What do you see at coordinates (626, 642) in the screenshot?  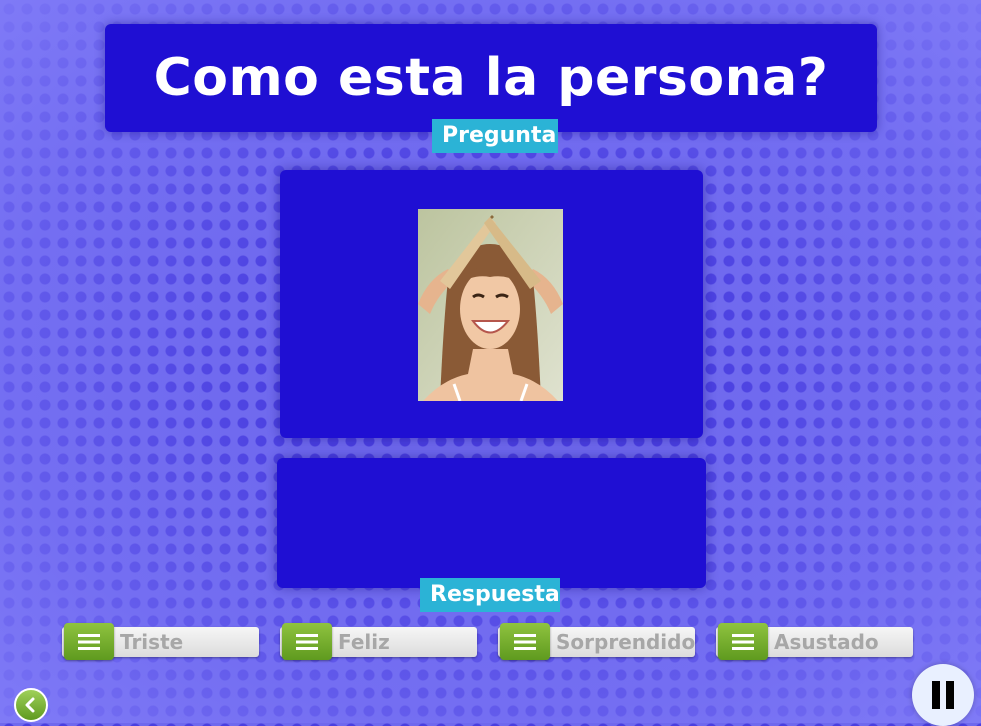 I see `option-label: Sorprendido` at bounding box center [626, 642].